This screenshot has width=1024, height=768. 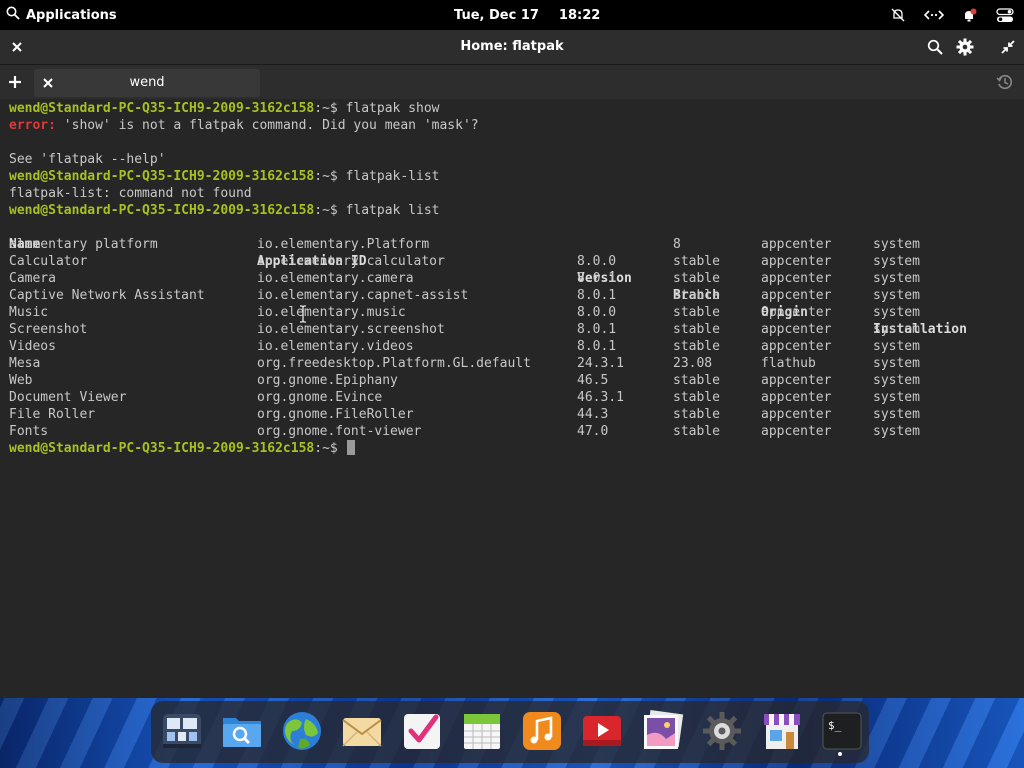 I want to click on window-close-button, so click(x=17, y=47).